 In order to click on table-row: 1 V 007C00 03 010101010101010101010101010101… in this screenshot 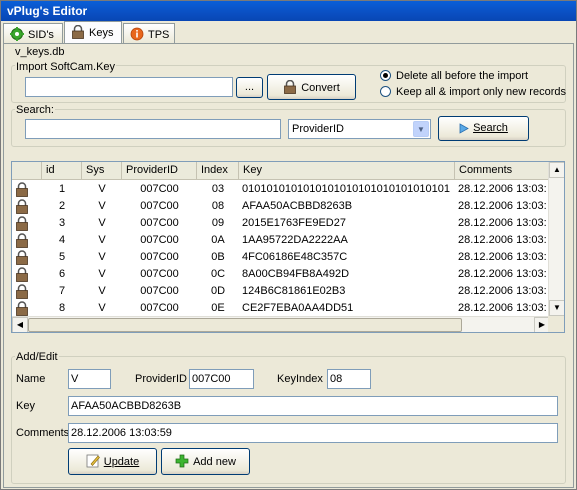, I will do `click(281, 189)`.